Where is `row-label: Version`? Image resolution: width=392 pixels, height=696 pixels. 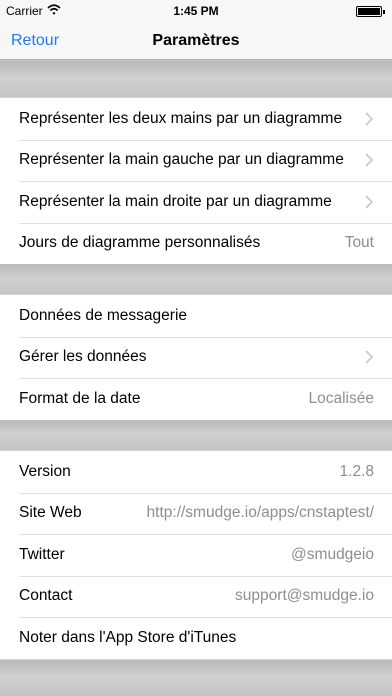
row-label: Version is located at coordinates (45, 471).